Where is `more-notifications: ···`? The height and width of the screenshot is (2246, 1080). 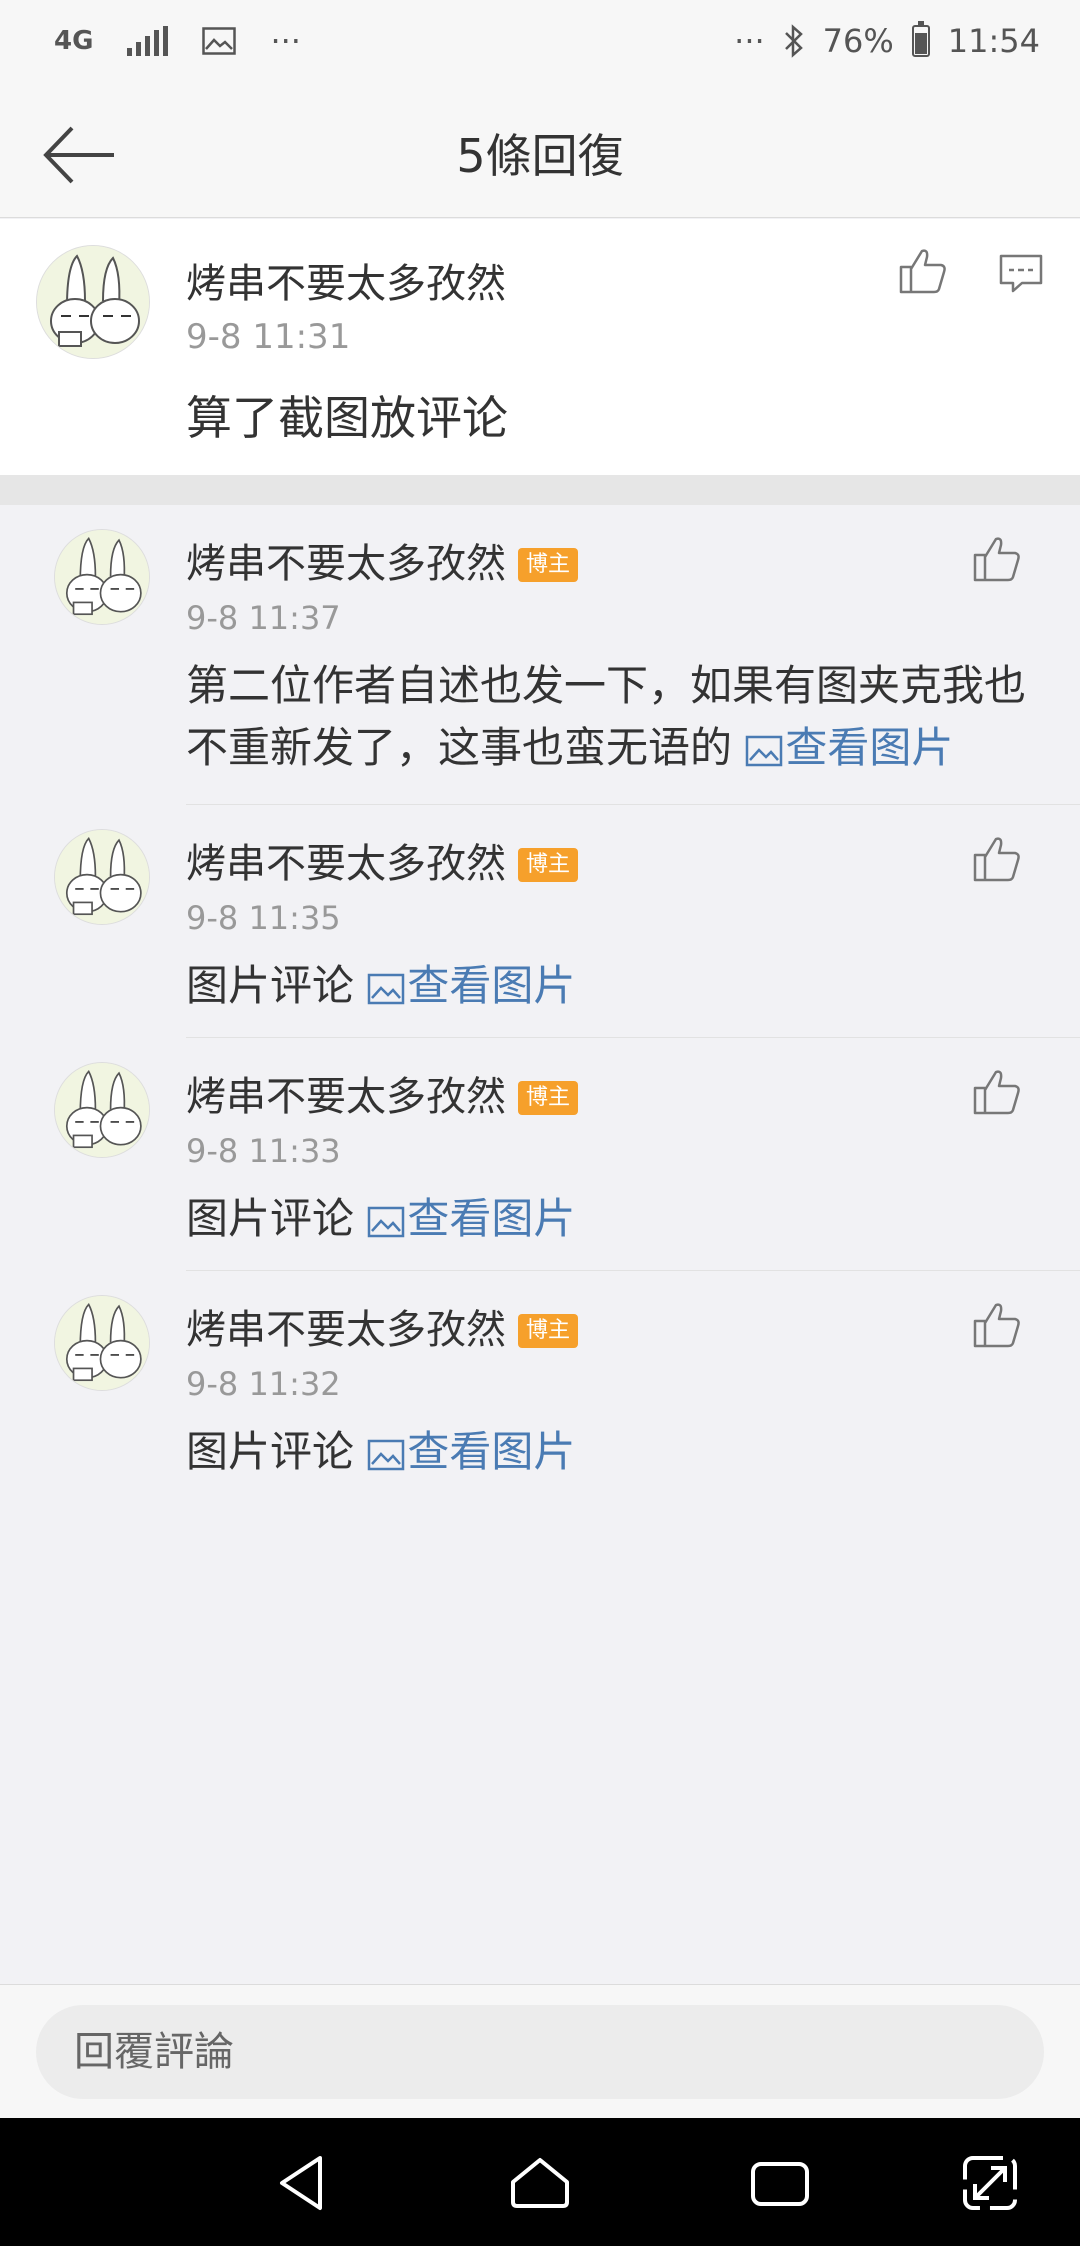 more-notifications: ··· is located at coordinates (285, 41).